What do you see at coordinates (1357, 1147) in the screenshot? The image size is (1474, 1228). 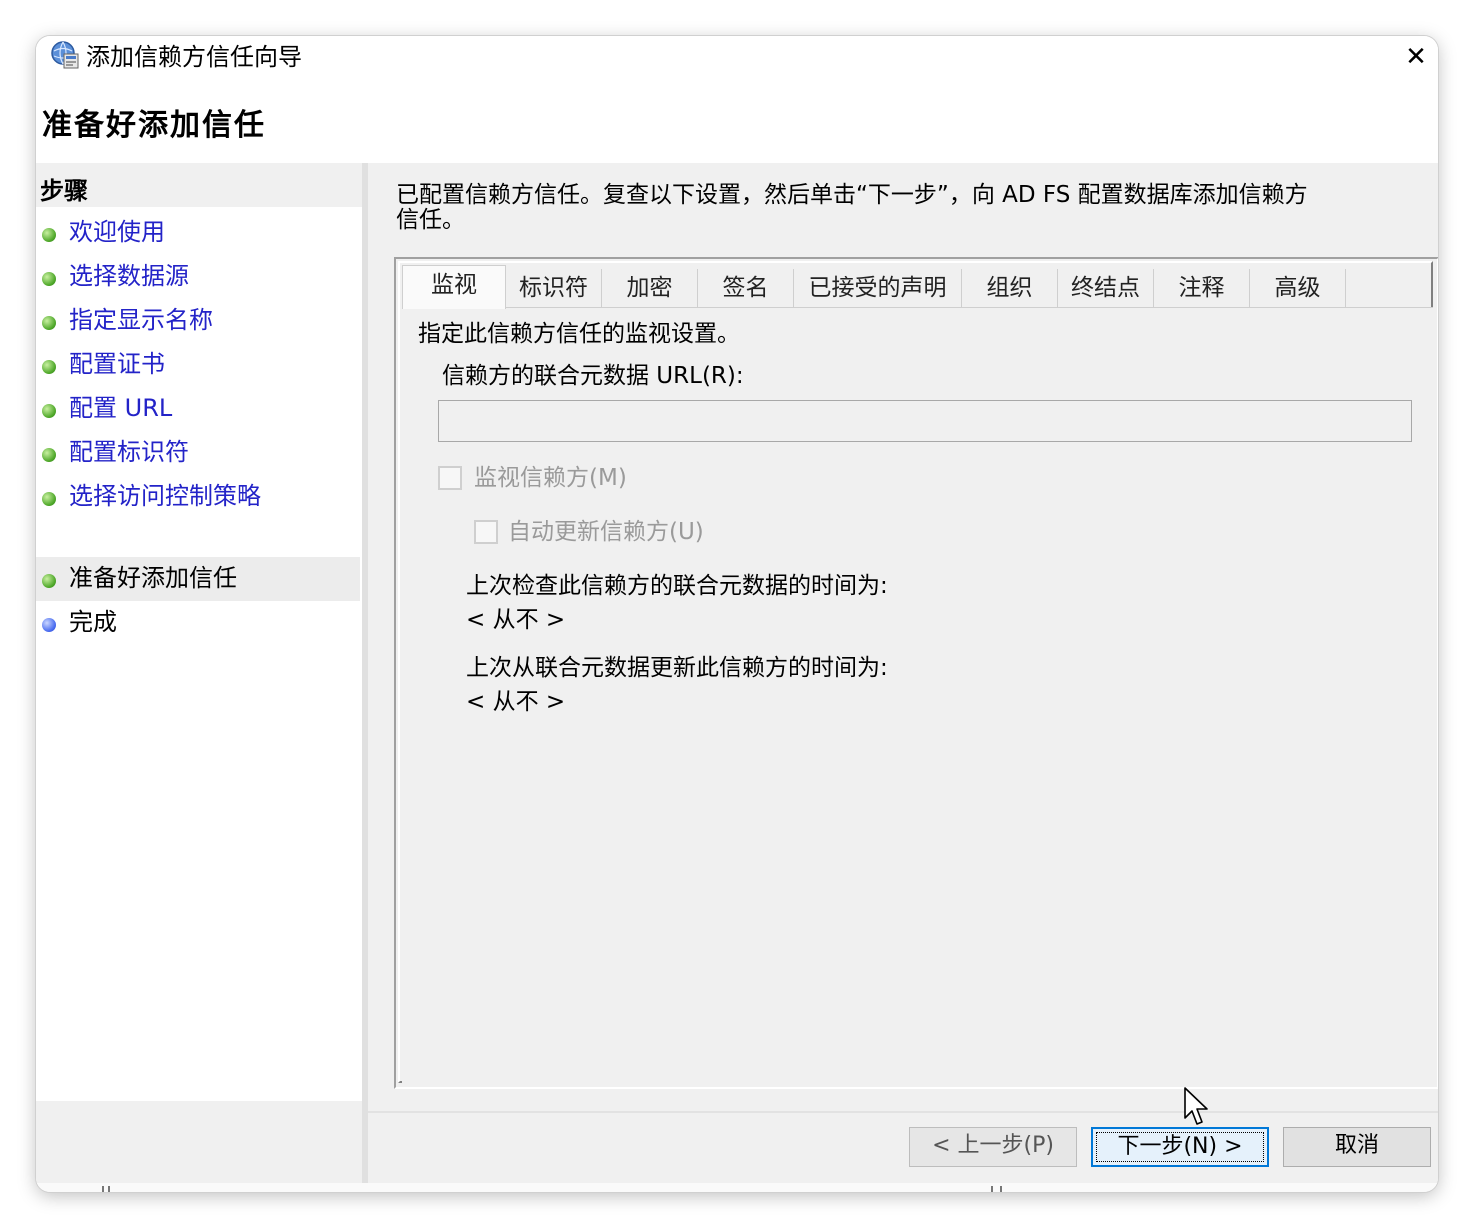 I see `cancel-button: 取消` at bounding box center [1357, 1147].